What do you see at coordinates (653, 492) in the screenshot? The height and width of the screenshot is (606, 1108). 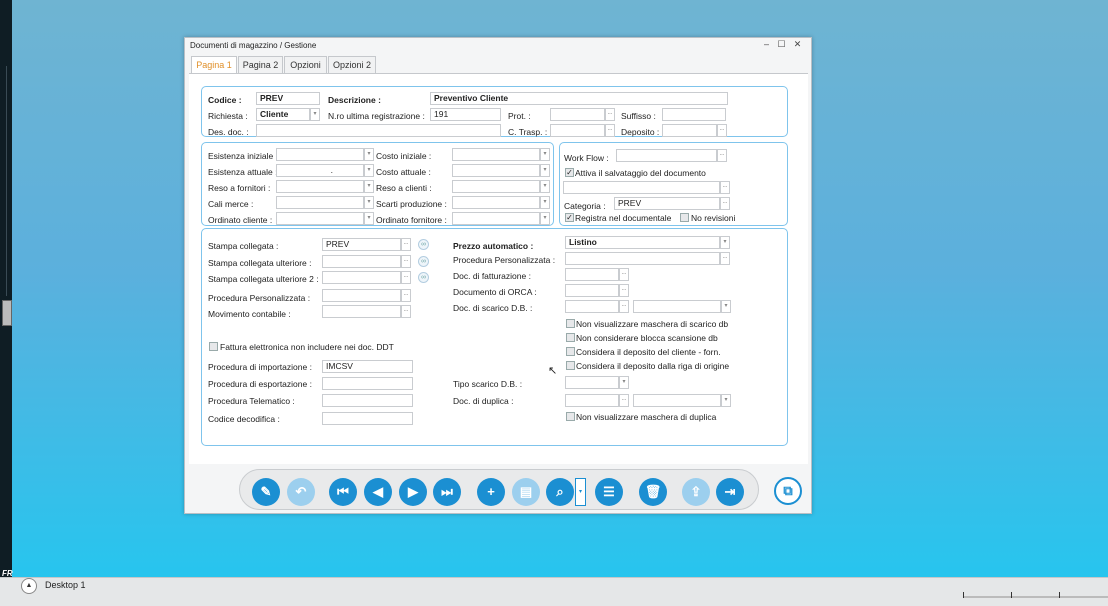 I see `delete-icon: 🗑` at bounding box center [653, 492].